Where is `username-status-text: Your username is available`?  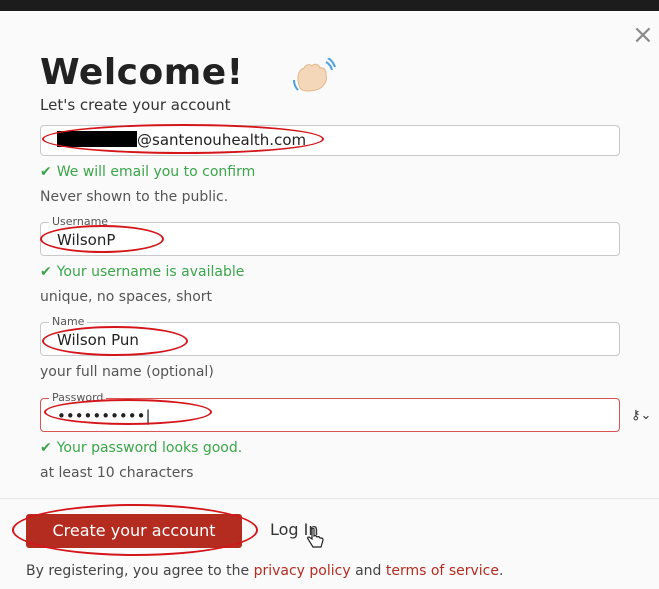
username-status-text: Your username is available is located at coordinates (150, 272).